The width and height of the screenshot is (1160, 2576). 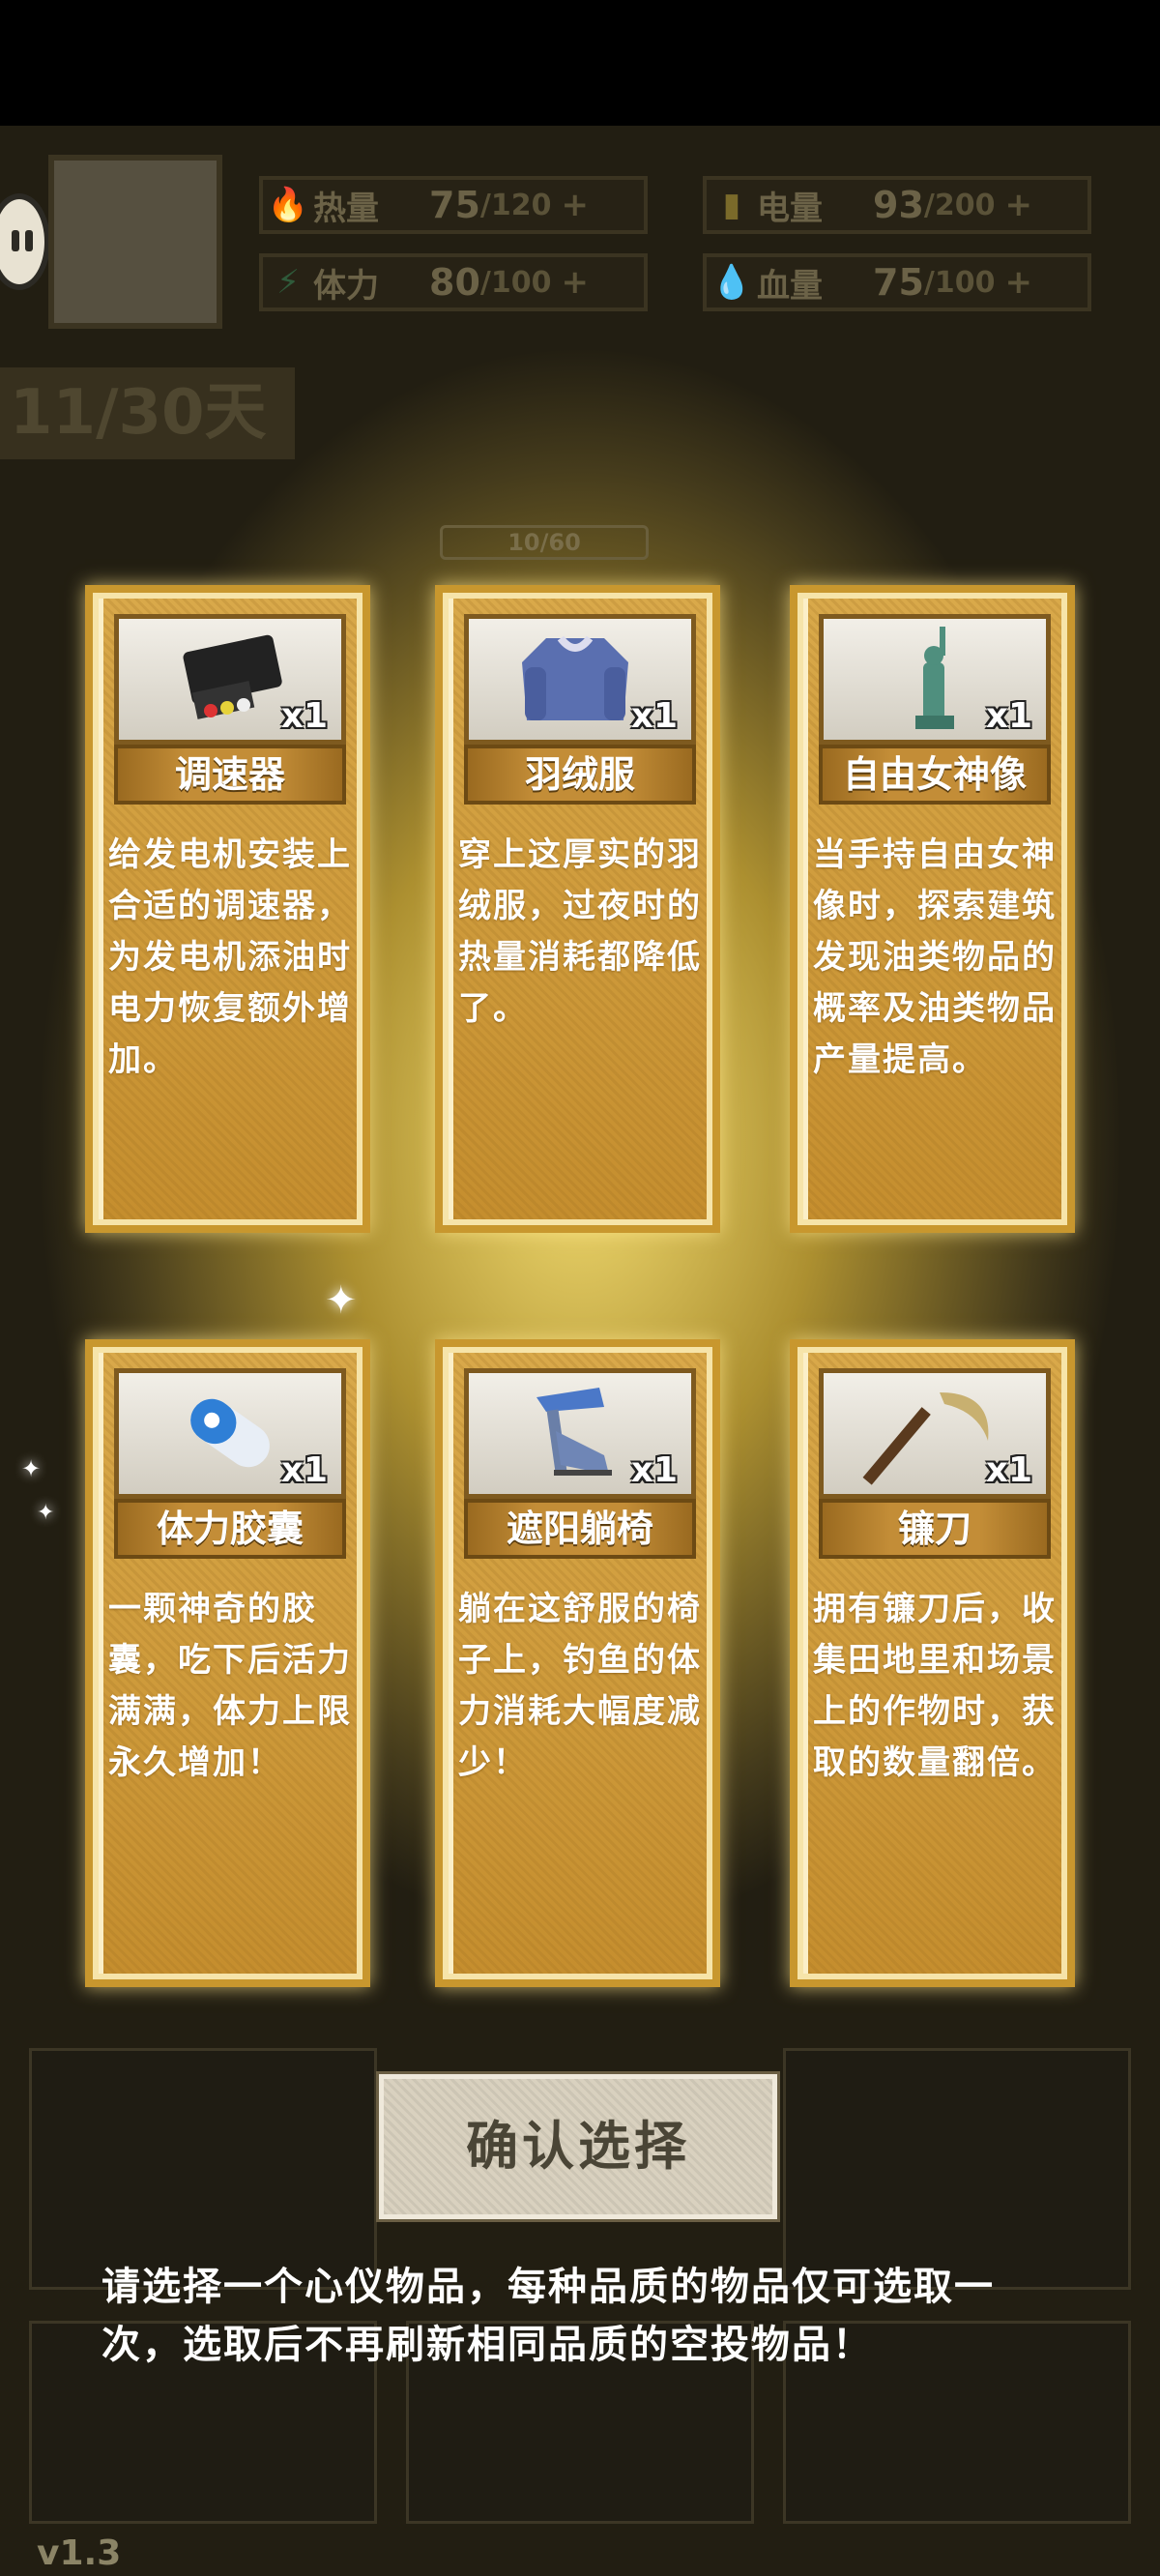 I want to click on item-name: 自由女神像, so click(x=935, y=775).